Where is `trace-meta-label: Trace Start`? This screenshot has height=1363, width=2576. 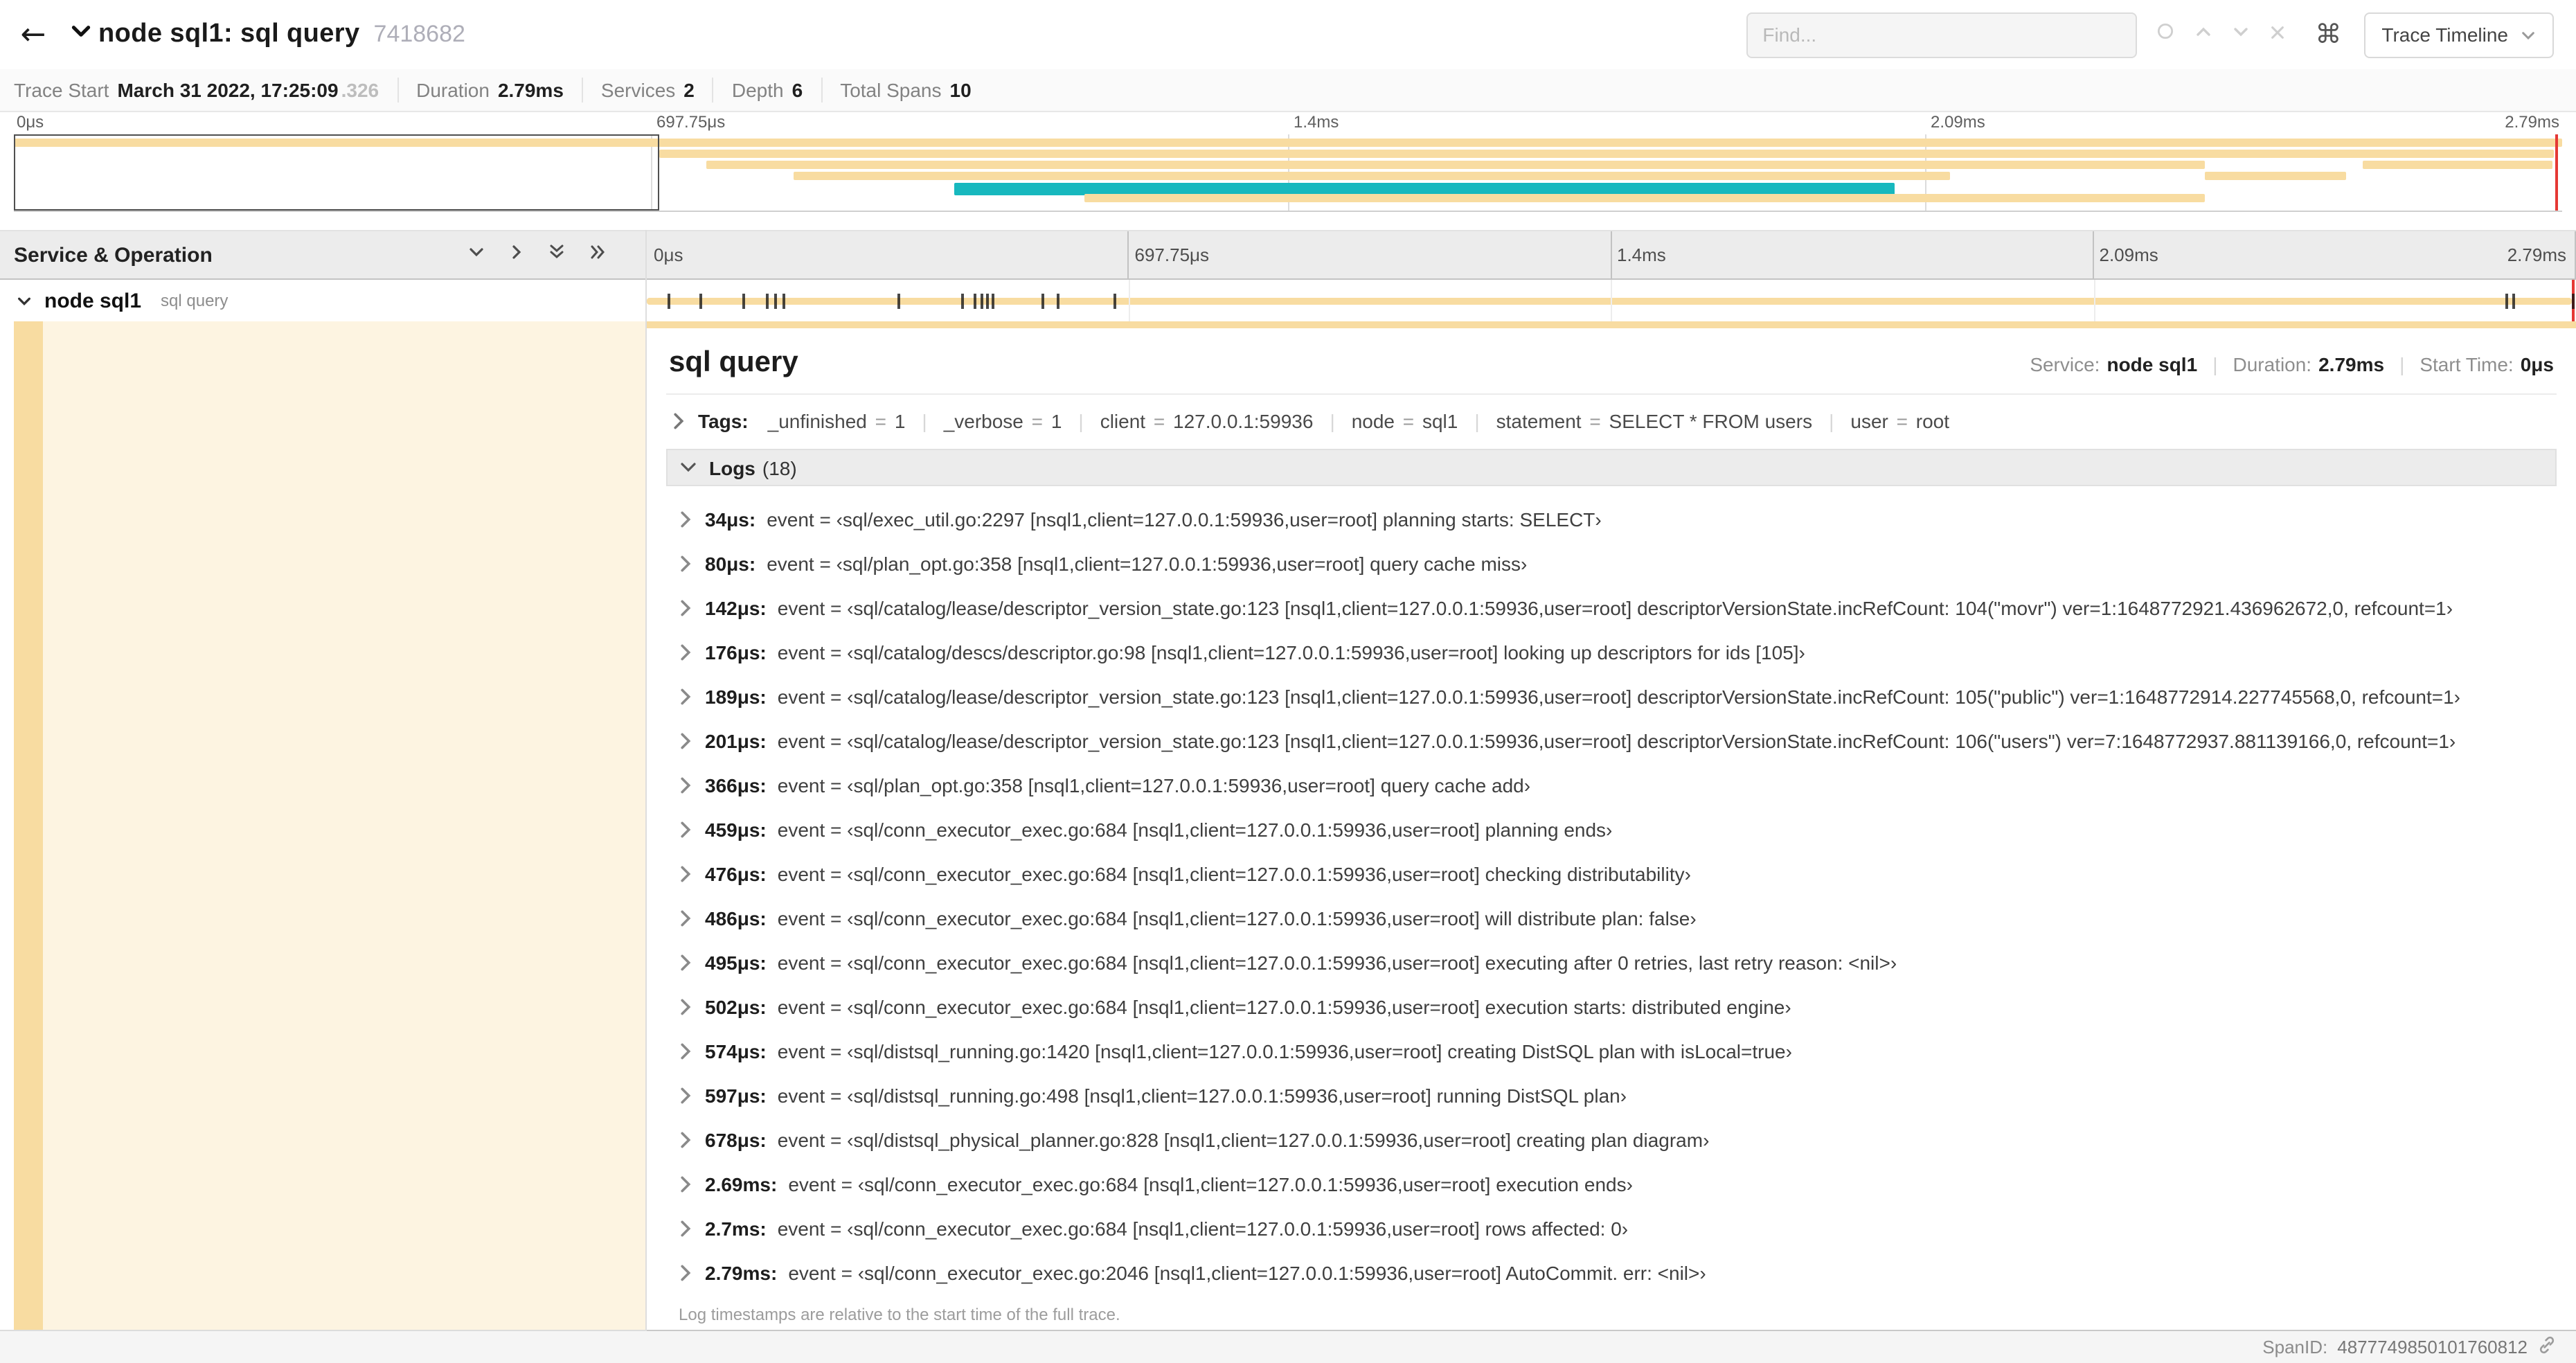 trace-meta-label: Trace Start is located at coordinates (62, 90).